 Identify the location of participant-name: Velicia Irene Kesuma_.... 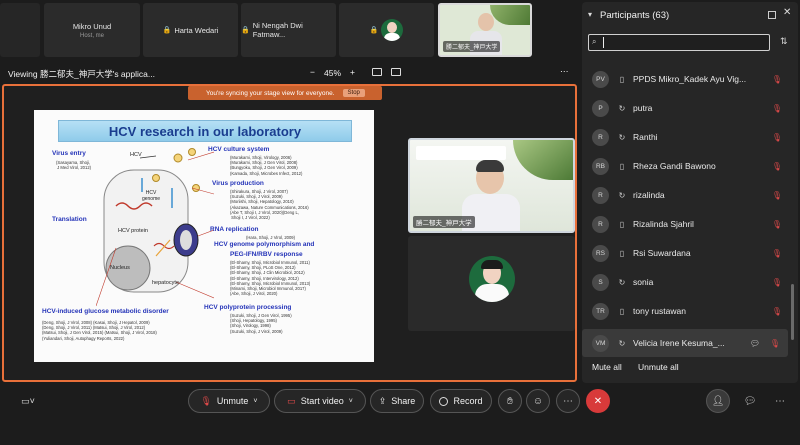
(679, 343).